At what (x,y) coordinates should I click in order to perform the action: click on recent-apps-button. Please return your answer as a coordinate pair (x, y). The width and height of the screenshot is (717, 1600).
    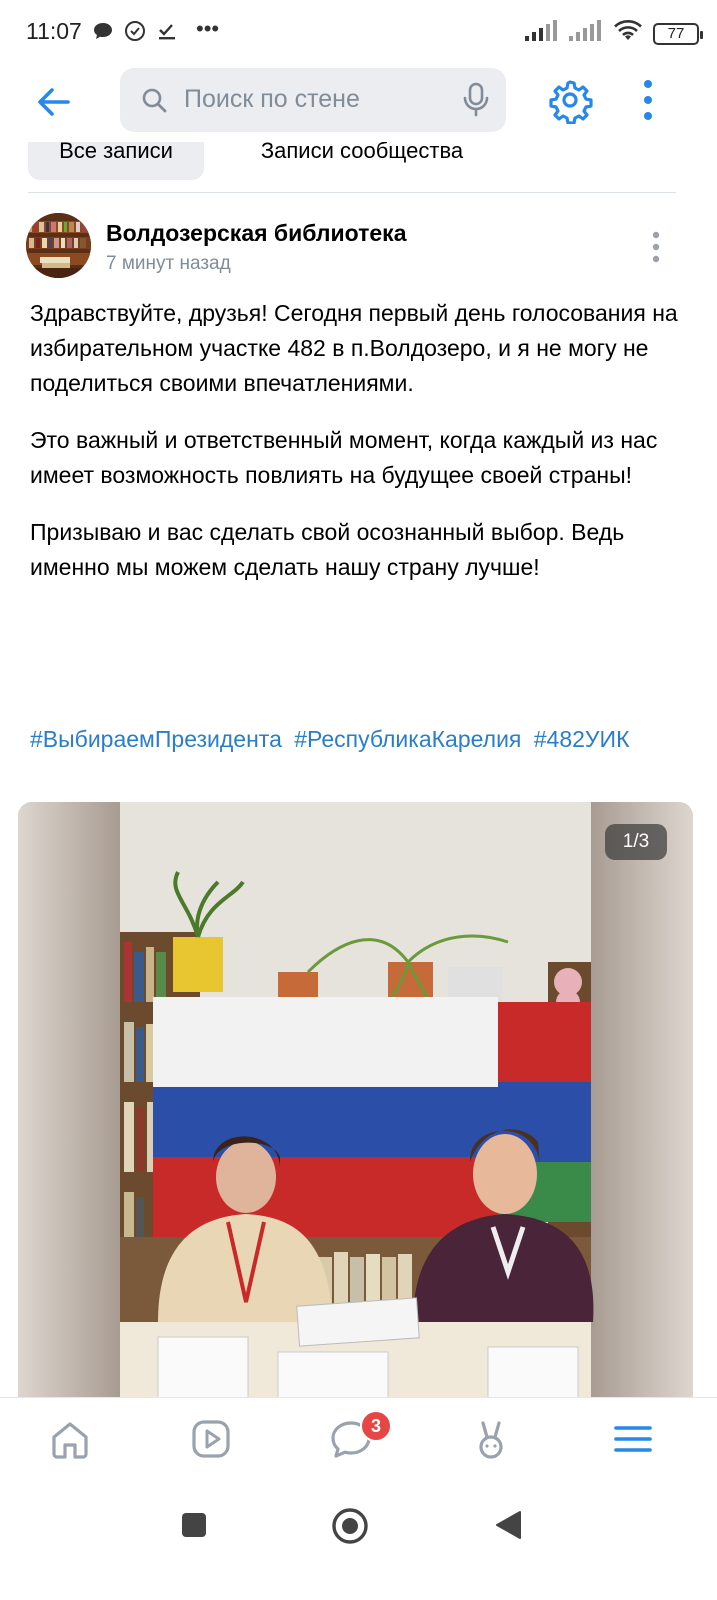
    Looking at the image, I should click on (194, 1527).